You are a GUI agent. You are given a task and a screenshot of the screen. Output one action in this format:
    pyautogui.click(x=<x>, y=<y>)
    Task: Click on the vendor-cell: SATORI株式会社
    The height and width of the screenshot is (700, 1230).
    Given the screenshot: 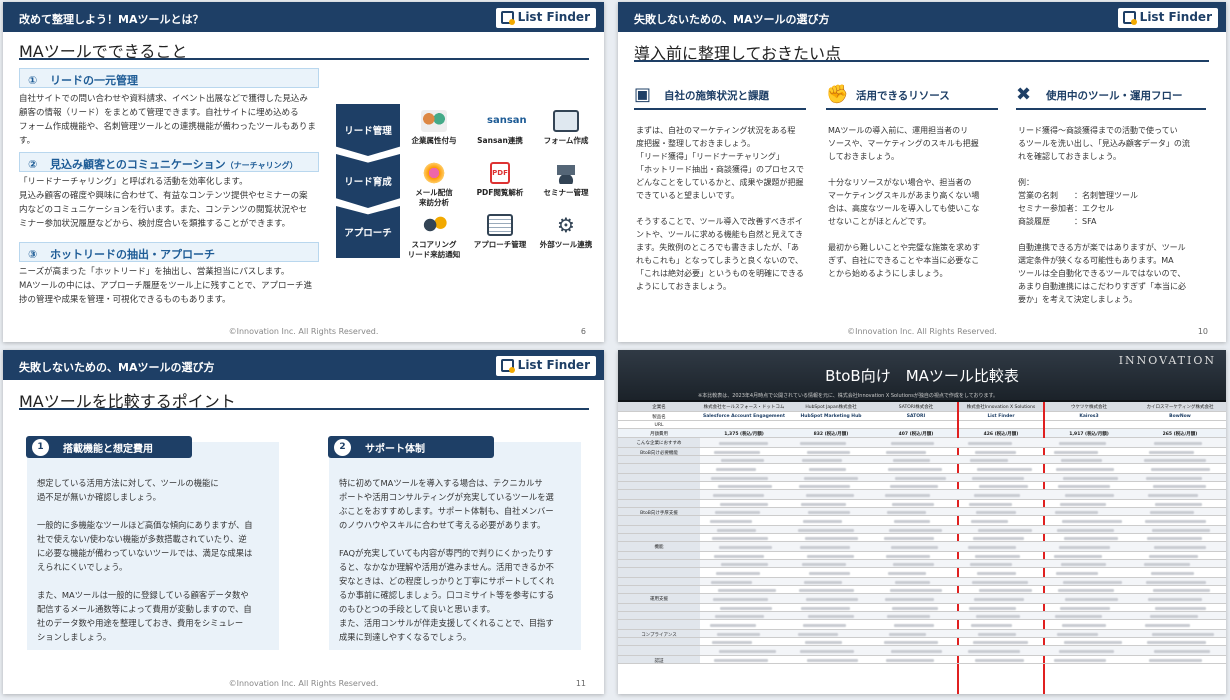 What is the action you would take?
    pyautogui.click(x=916, y=407)
    